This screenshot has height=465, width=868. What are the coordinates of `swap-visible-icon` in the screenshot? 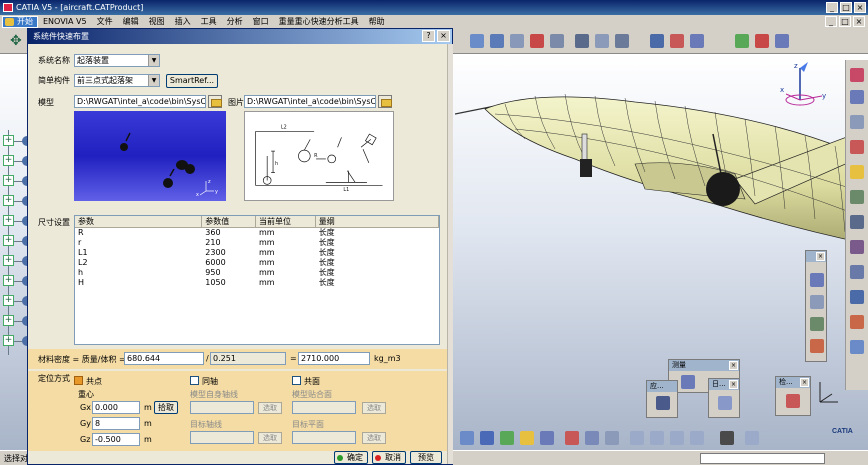 It's located at (657, 438).